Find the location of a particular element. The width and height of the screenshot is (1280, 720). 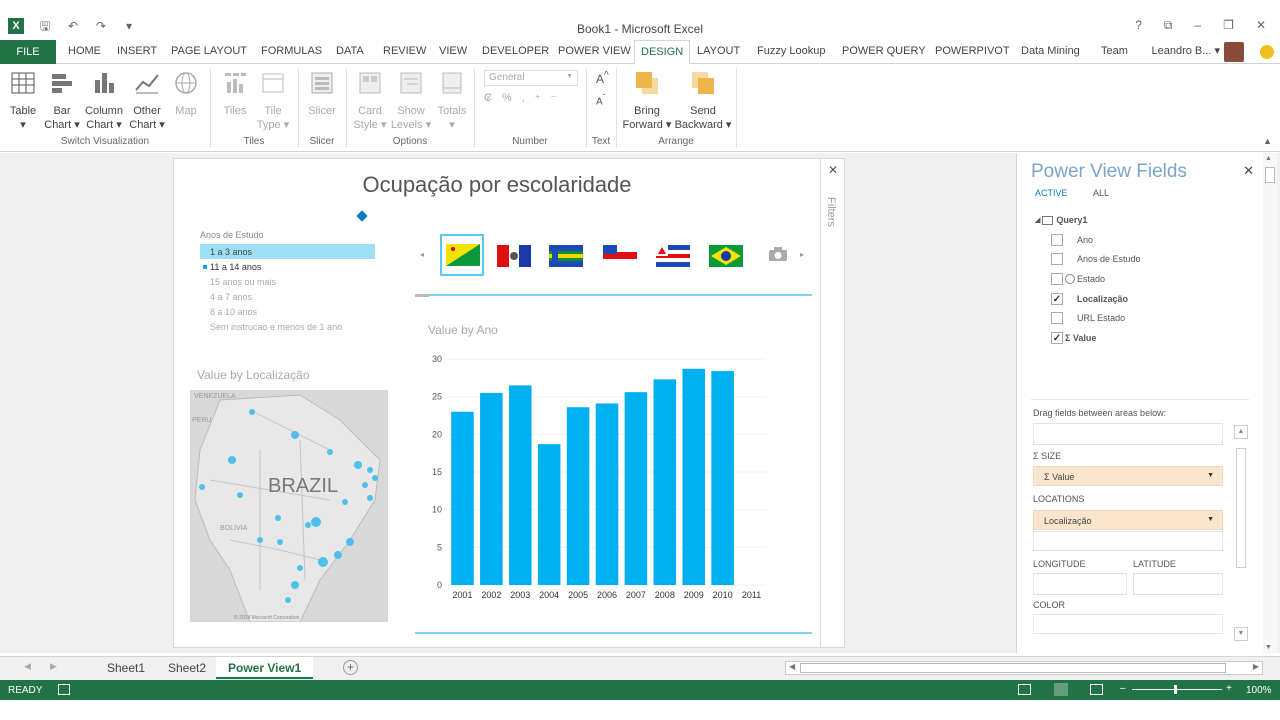

longitude-well is located at coordinates (1080, 584).